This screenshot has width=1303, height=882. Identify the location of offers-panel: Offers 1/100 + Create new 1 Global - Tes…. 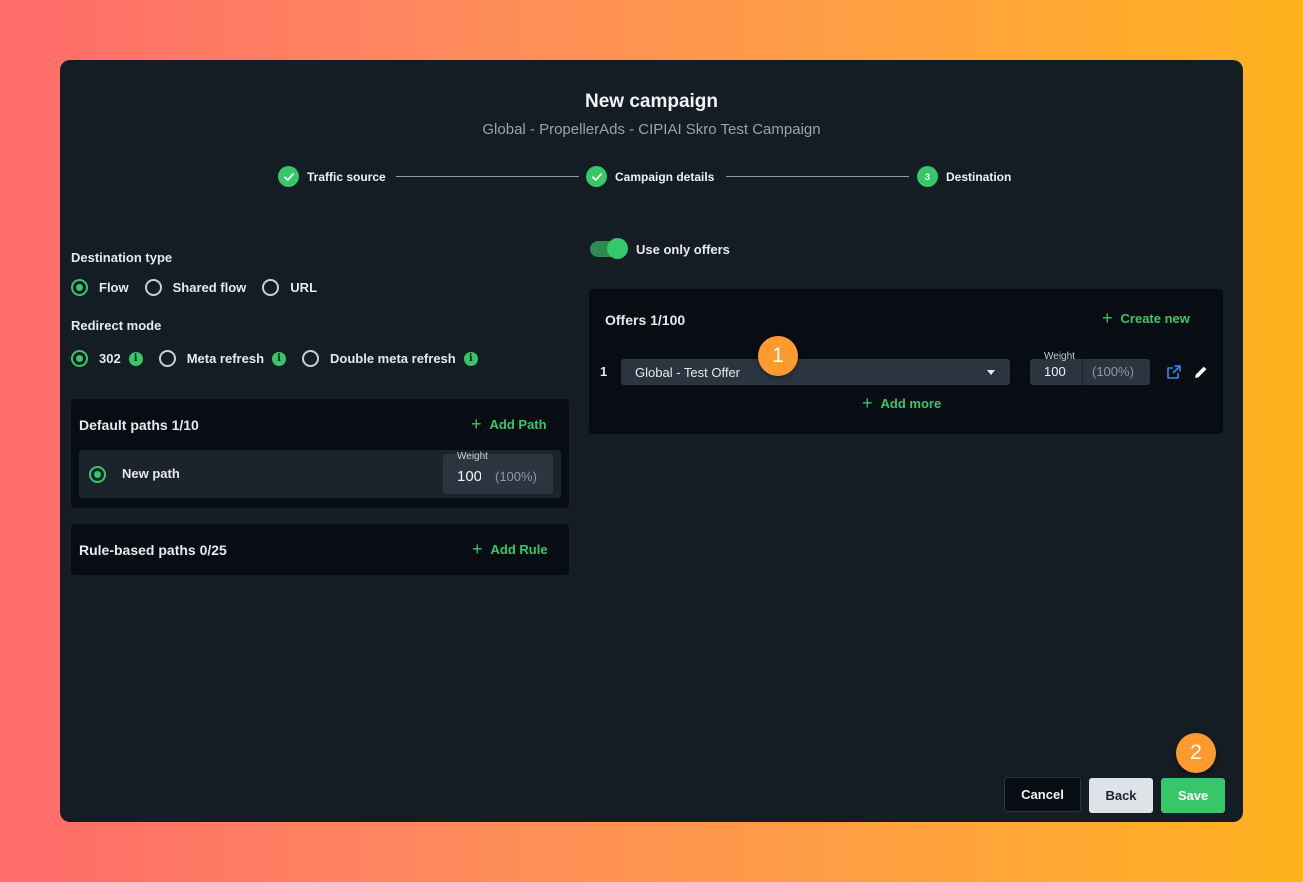
(906, 361).